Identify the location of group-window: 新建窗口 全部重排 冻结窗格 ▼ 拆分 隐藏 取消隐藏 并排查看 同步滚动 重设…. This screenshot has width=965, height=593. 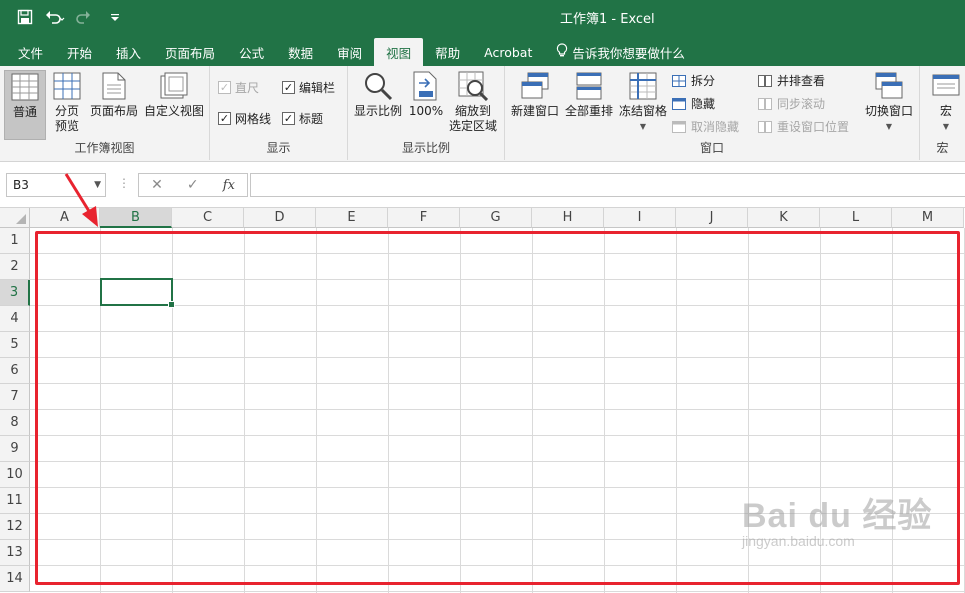
(712, 113).